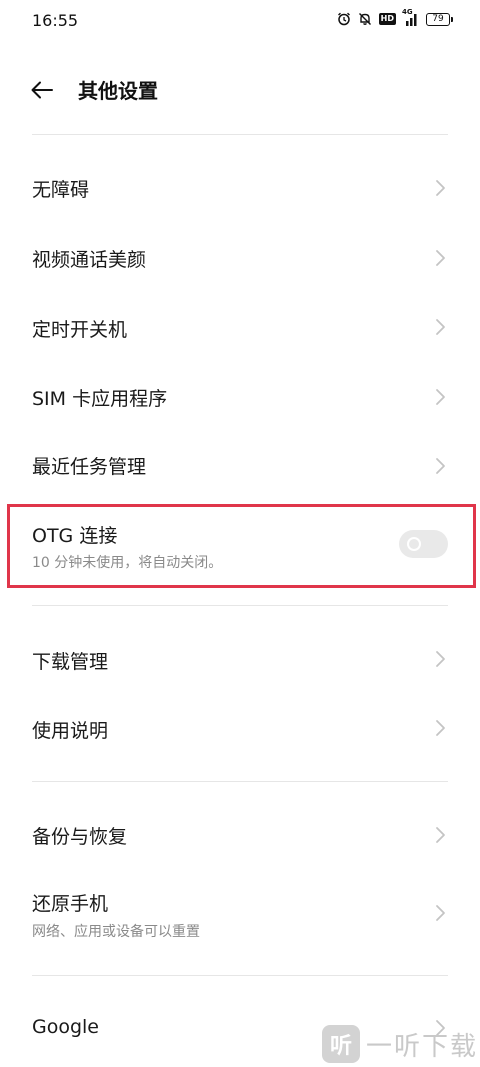  Describe the element at coordinates (410, 17) in the screenshot. I see `signal-icon: 4G` at that location.